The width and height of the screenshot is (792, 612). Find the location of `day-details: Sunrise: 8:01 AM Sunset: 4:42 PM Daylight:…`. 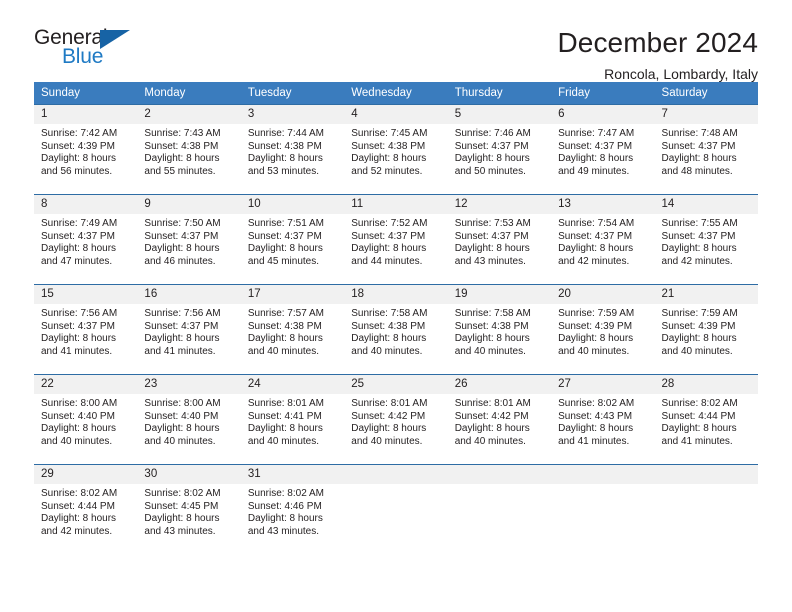

day-details: Sunrise: 8:01 AM Sunset: 4:42 PM Daylight:… is located at coordinates (395, 421).